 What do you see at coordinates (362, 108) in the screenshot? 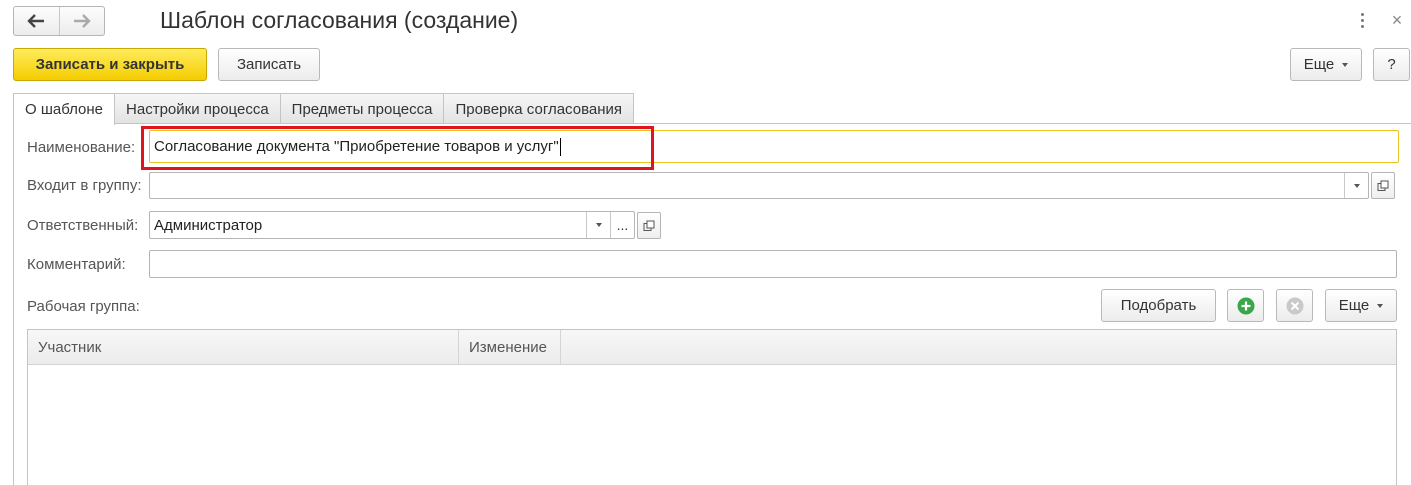
I see `tab-process-subjects: Предметы процесса` at bounding box center [362, 108].